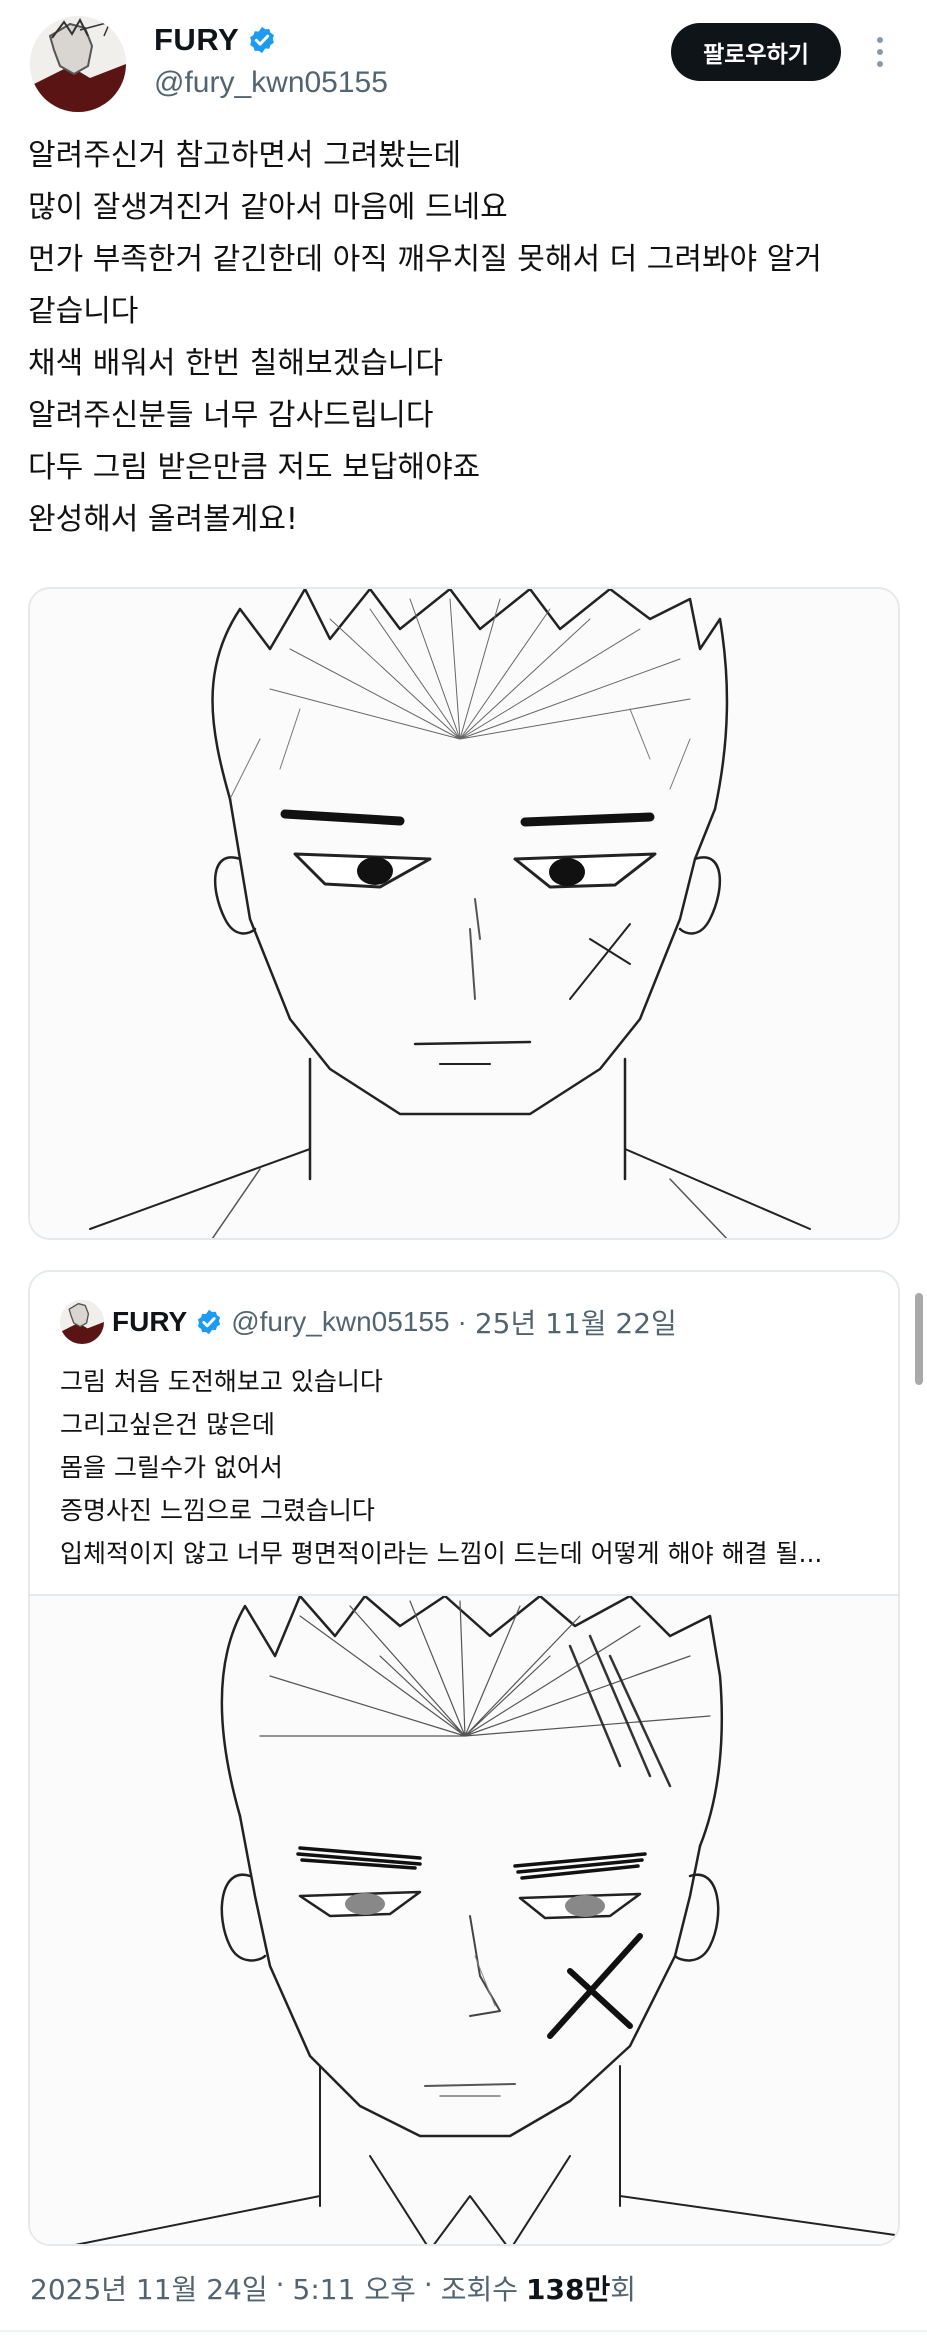 This screenshot has height=2341, width=927. Describe the element at coordinates (236, 363) in the screenshot. I see `tweet-line: 채색 배워서 한번 칠해보겠습니다` at that location.